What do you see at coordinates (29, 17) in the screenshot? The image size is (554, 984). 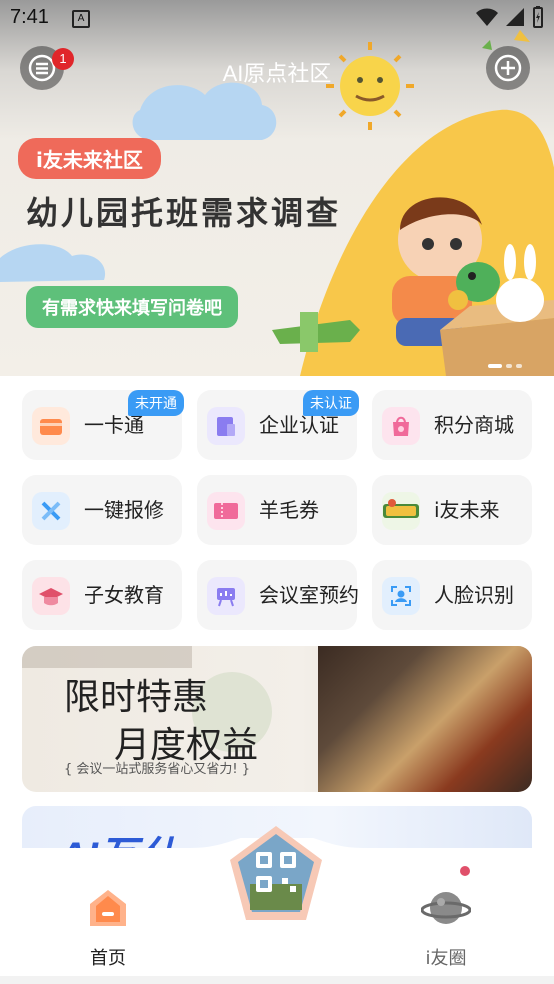 I see `status-time: 7:41` at bounding box center [29, 17].